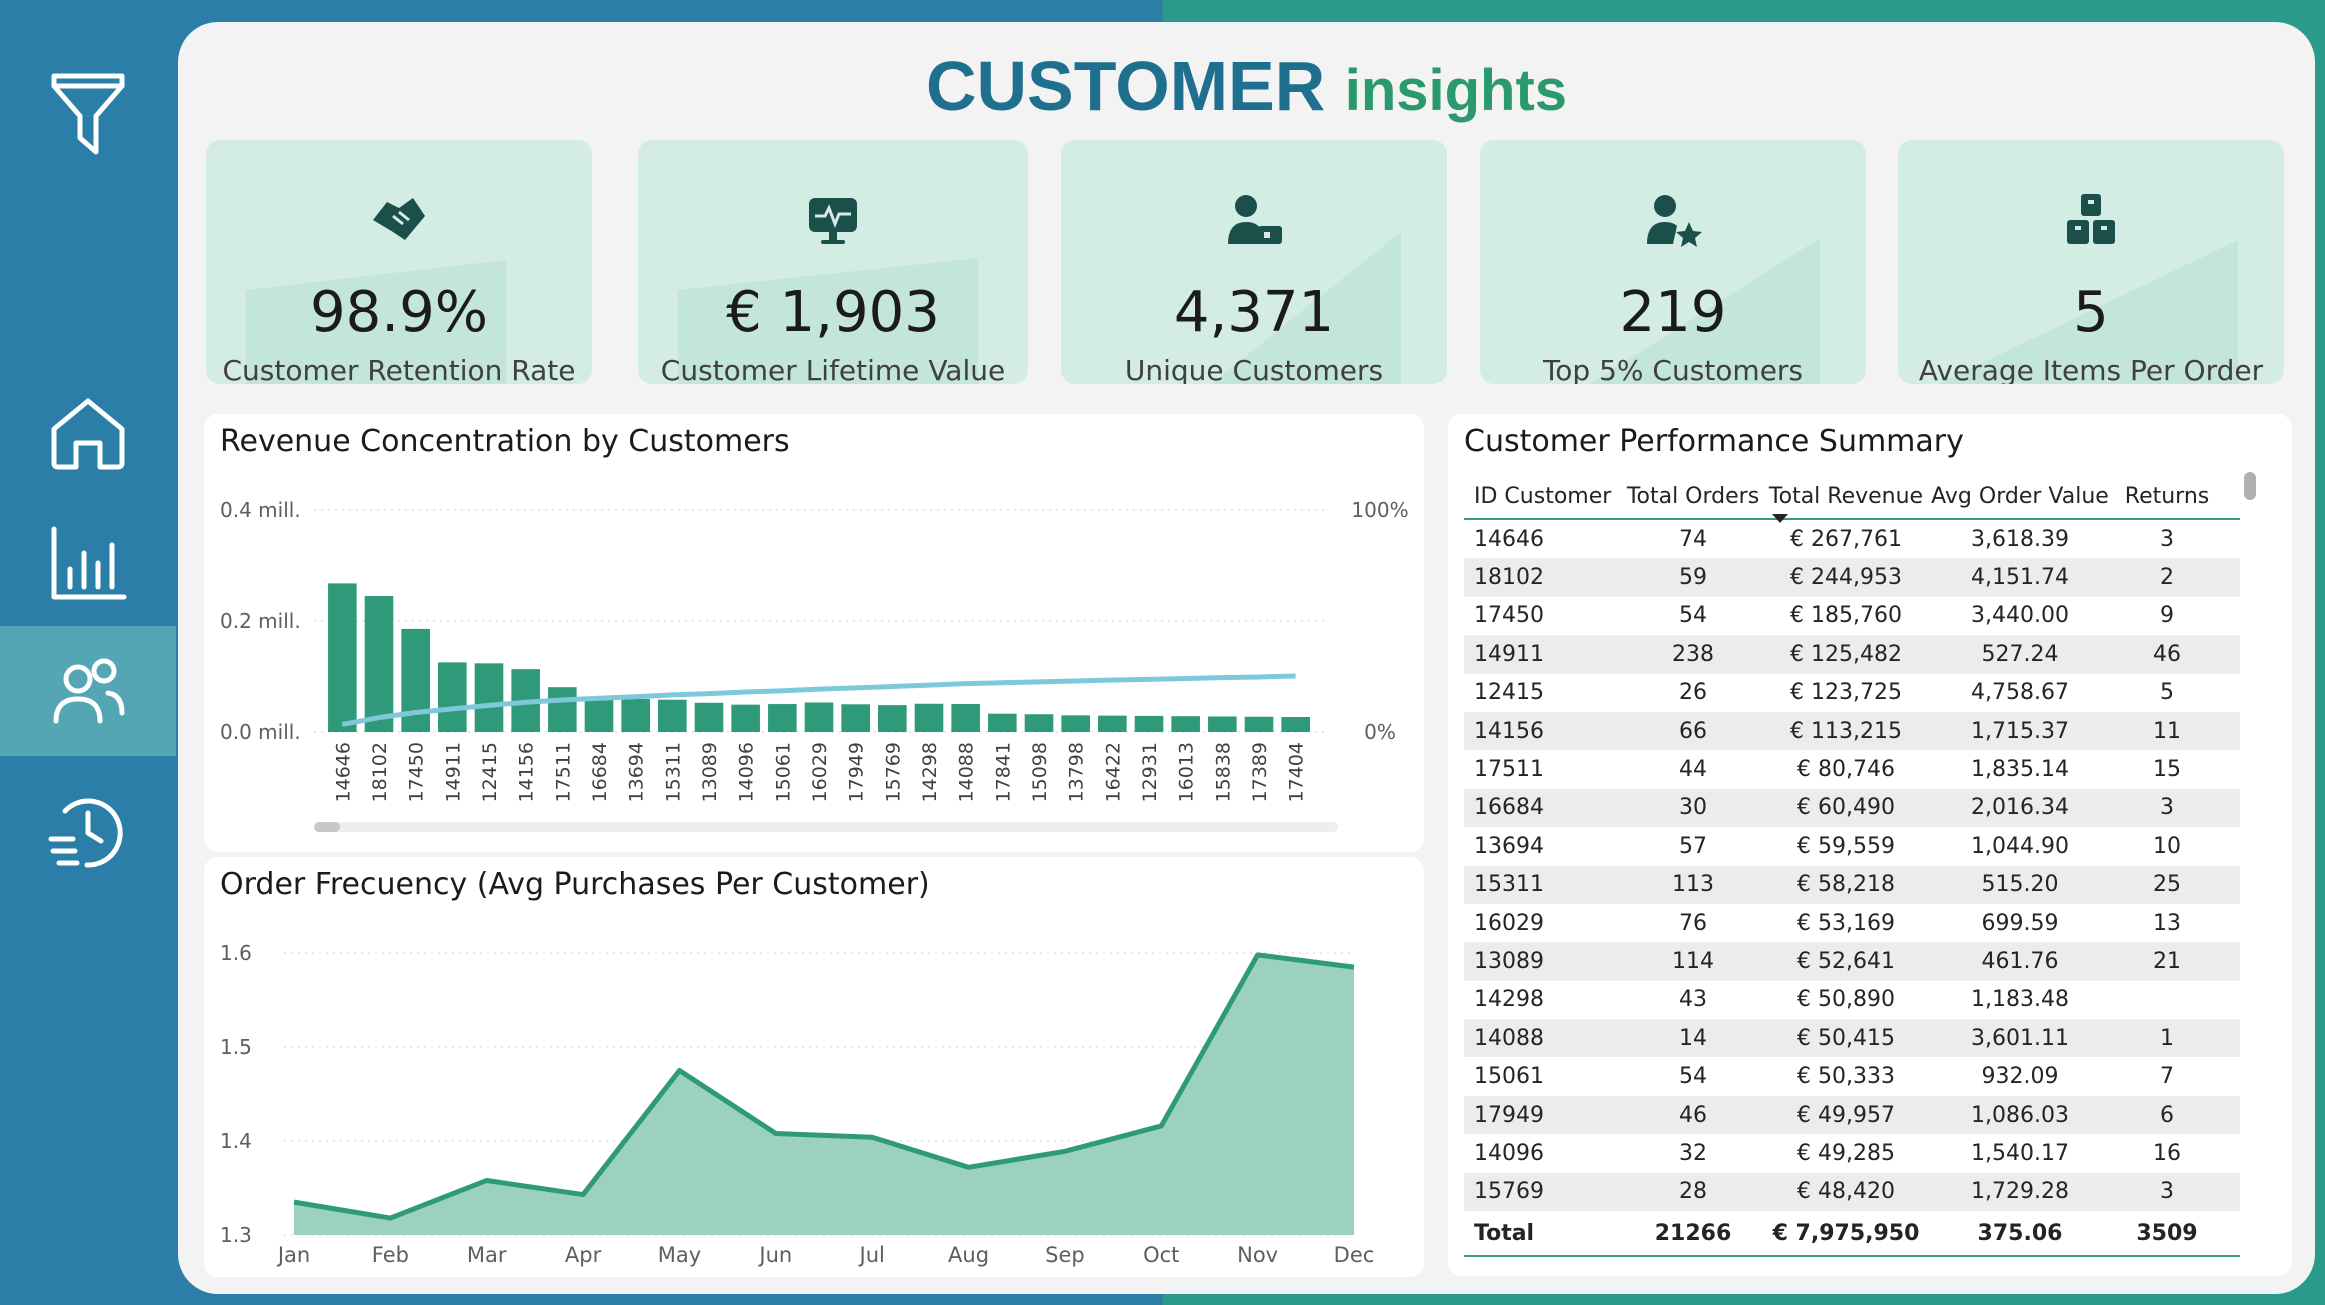 The image size is (2325, 1305). I want to click on cell-total-revenue: € 53,169, so click(1846, 923).